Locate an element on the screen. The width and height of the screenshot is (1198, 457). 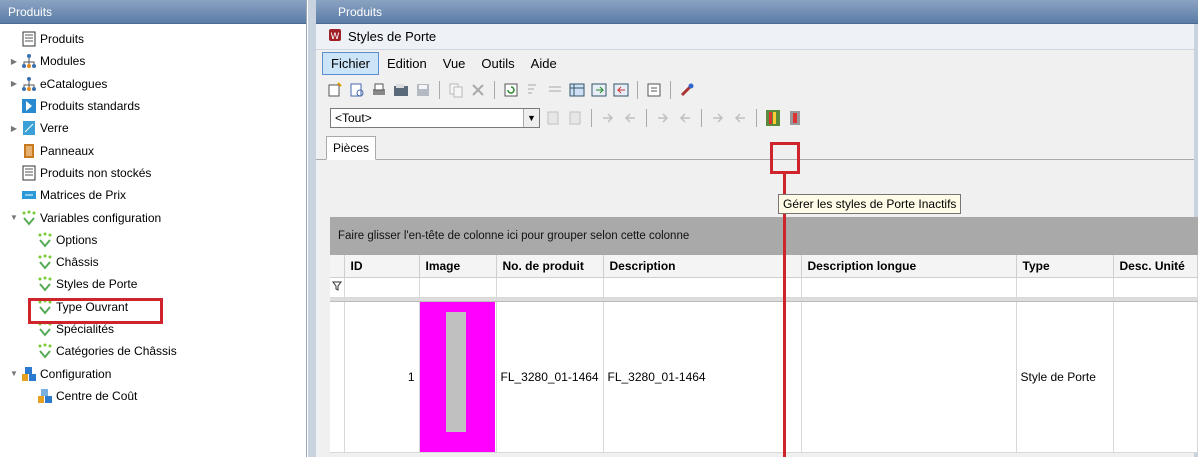
tree-item-variables-configuration: ▼ Variables configuration is located at coordinates (153, 217).